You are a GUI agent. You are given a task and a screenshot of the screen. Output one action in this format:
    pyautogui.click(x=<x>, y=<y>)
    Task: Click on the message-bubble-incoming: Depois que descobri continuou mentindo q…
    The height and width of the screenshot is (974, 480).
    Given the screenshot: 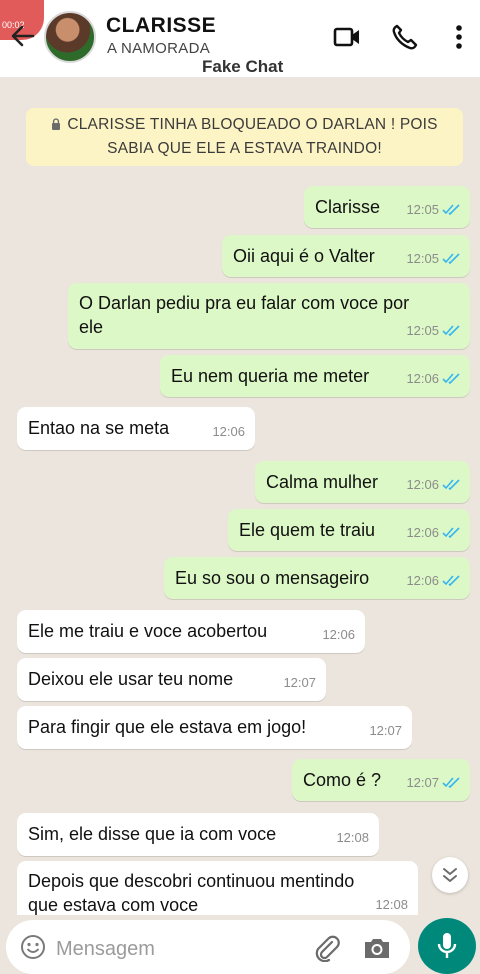 What is the action you would take?
    pyautogui.click(x=217, y=888)
    